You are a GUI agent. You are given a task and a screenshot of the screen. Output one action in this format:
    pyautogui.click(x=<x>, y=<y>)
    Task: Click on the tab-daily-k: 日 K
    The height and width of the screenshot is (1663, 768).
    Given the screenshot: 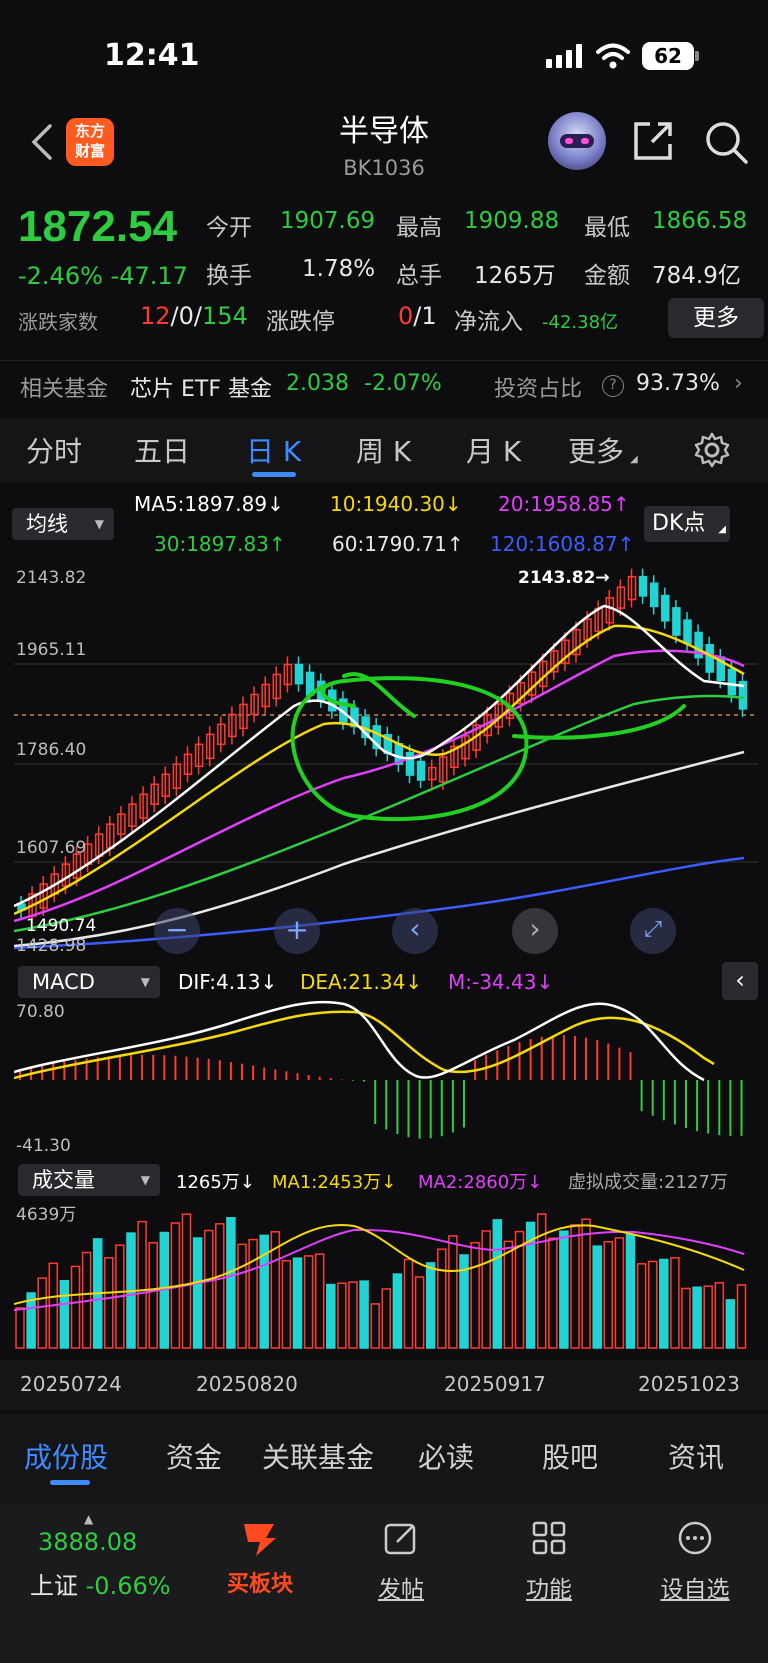 What is the action you would take?
    pyautogui.click(x=273, y=450)
    